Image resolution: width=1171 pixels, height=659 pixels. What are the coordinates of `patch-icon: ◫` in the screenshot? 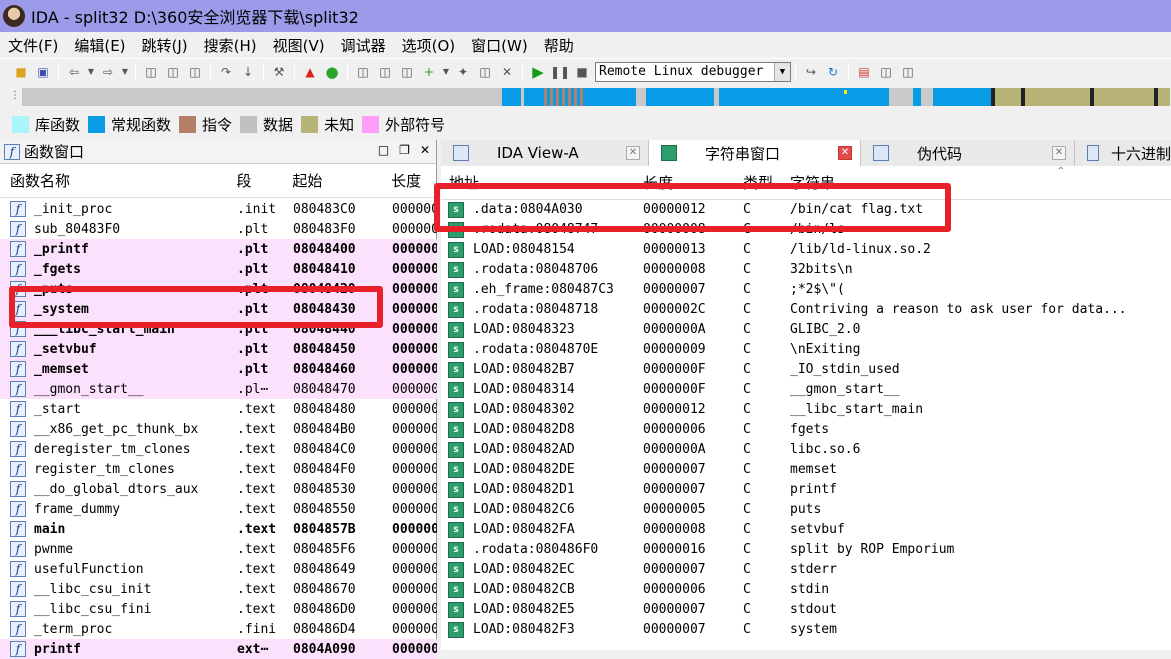 It's located at (485, 72).